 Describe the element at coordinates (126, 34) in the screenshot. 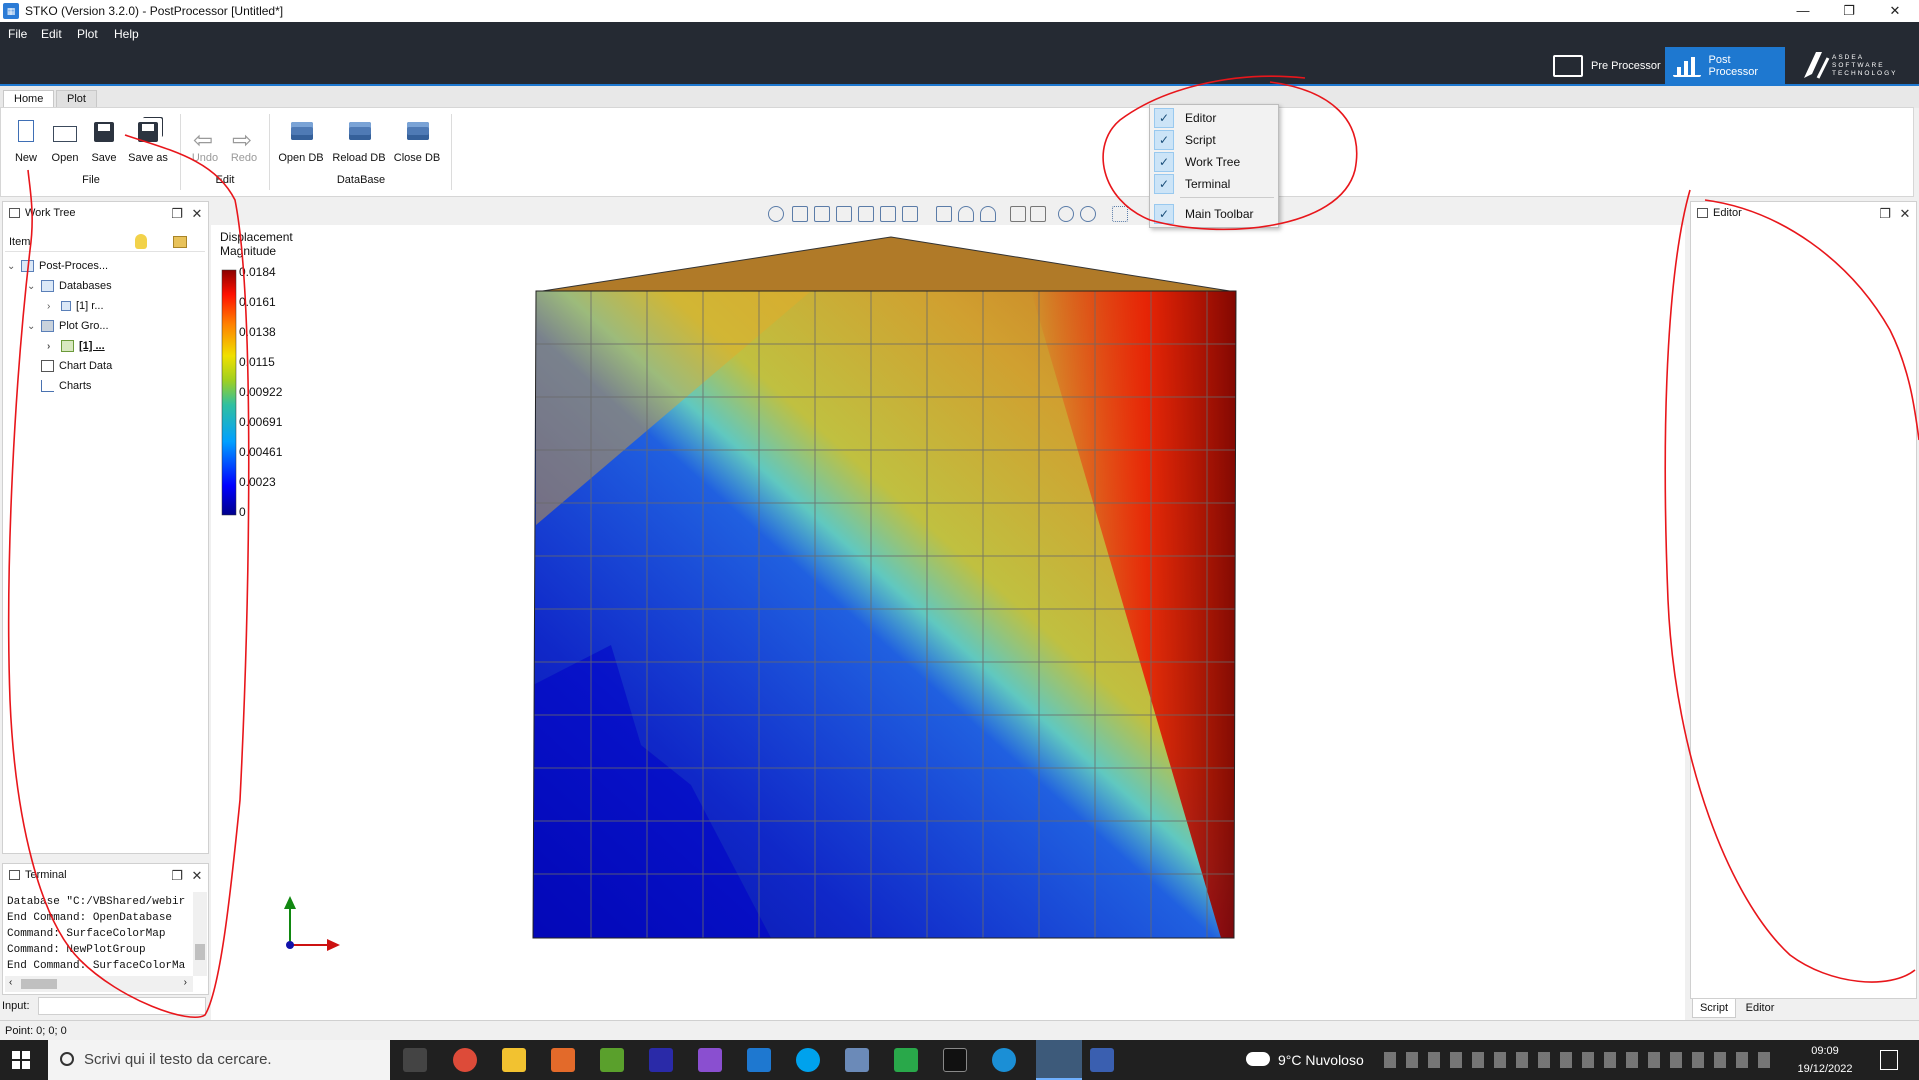

I see `menu-help: Help` at that location.